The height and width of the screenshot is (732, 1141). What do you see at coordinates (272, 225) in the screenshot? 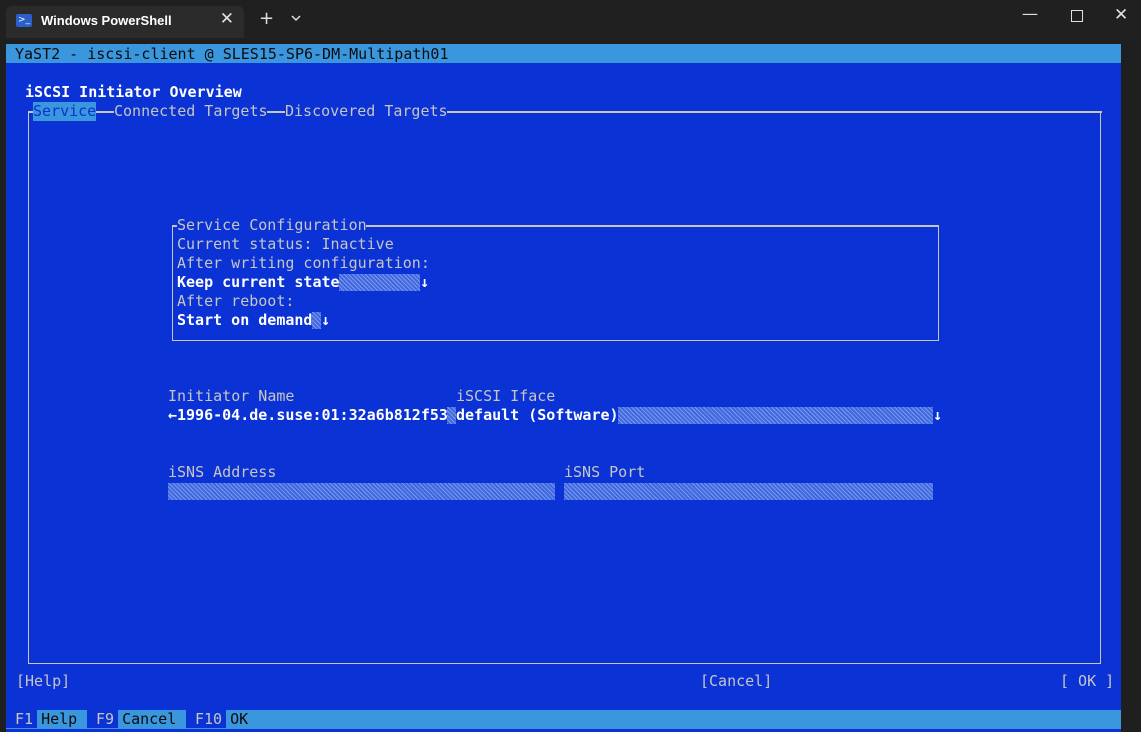
I see `service-config-label: Service Configuration` at bounding box center [272, 225].